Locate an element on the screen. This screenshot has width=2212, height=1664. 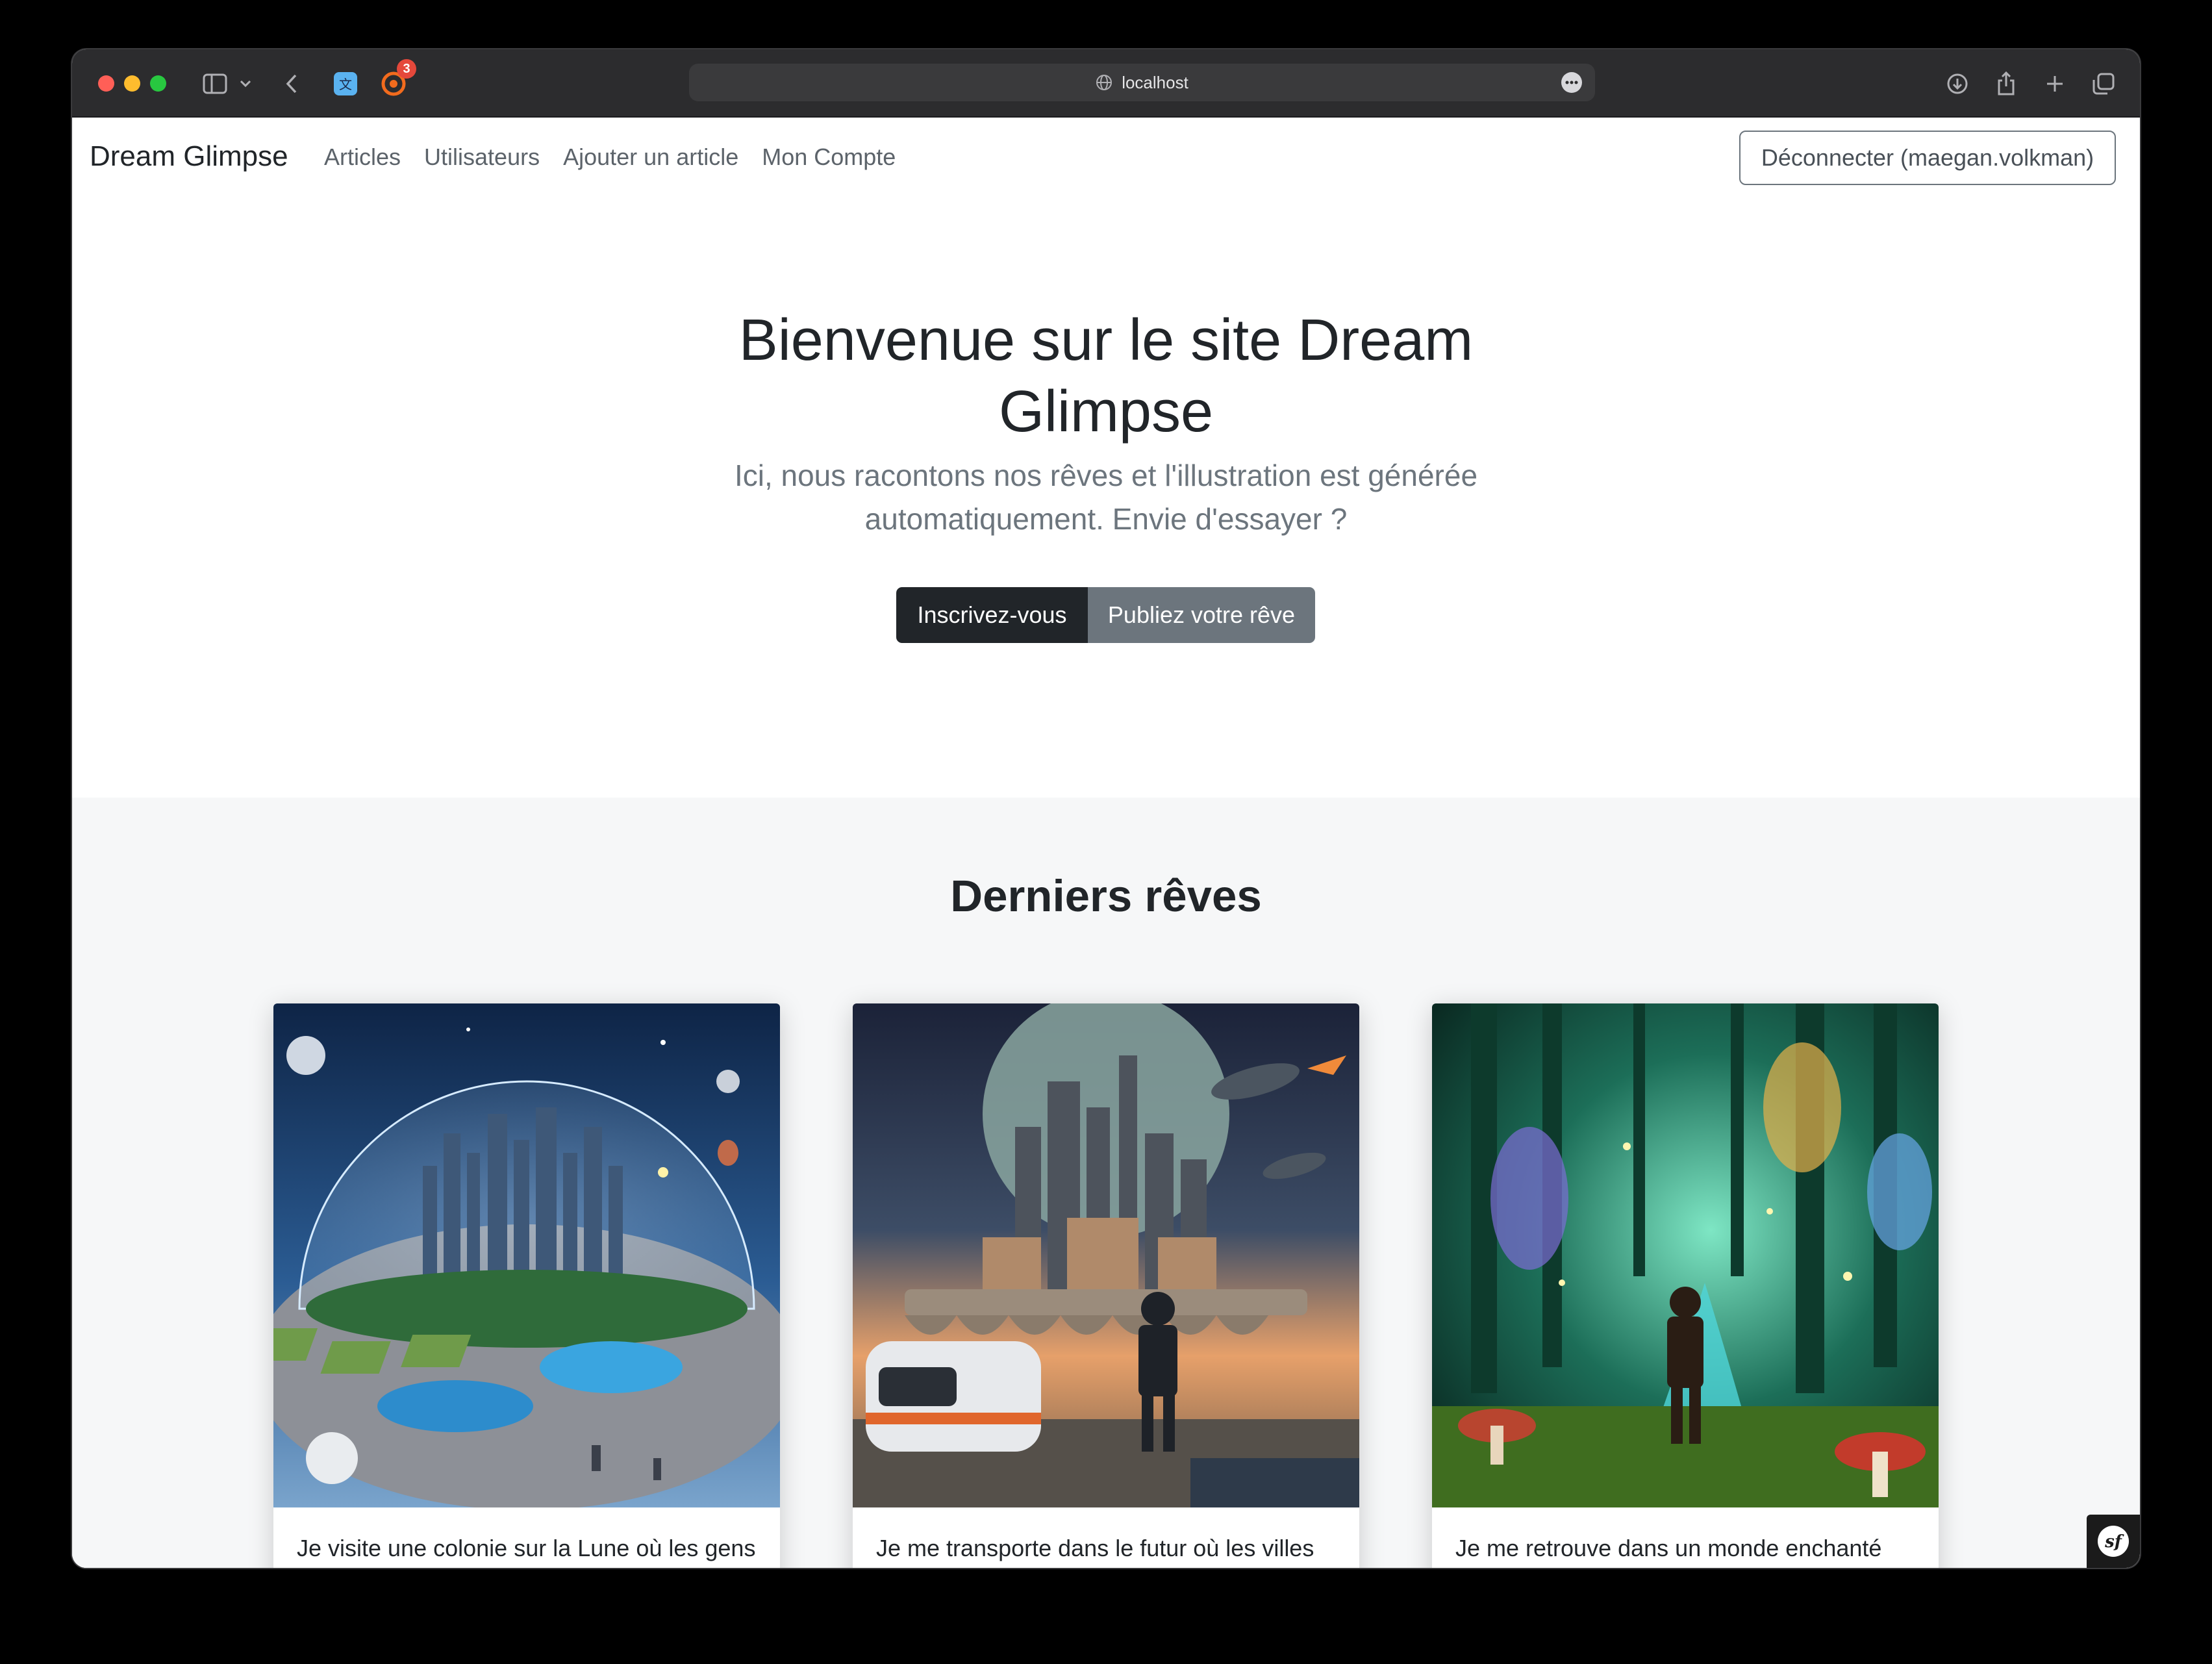
logout-button: Déconnecter (maegan.volkman) is located at coordinates (1928, 158).